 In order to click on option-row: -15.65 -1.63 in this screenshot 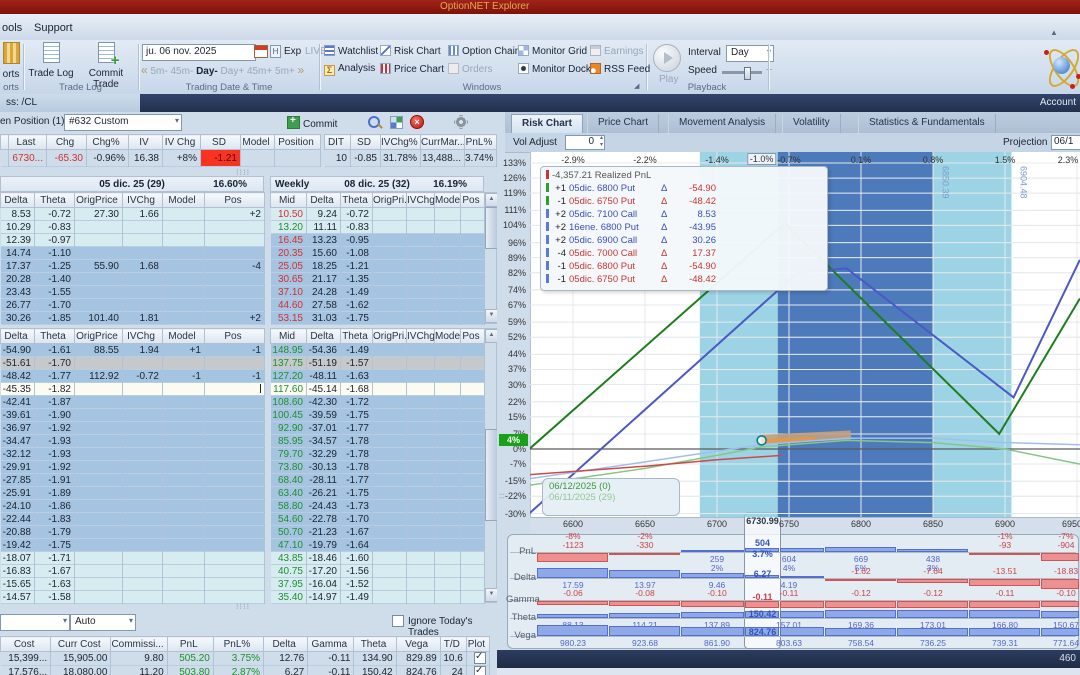, I will do `click(132, 584)`.